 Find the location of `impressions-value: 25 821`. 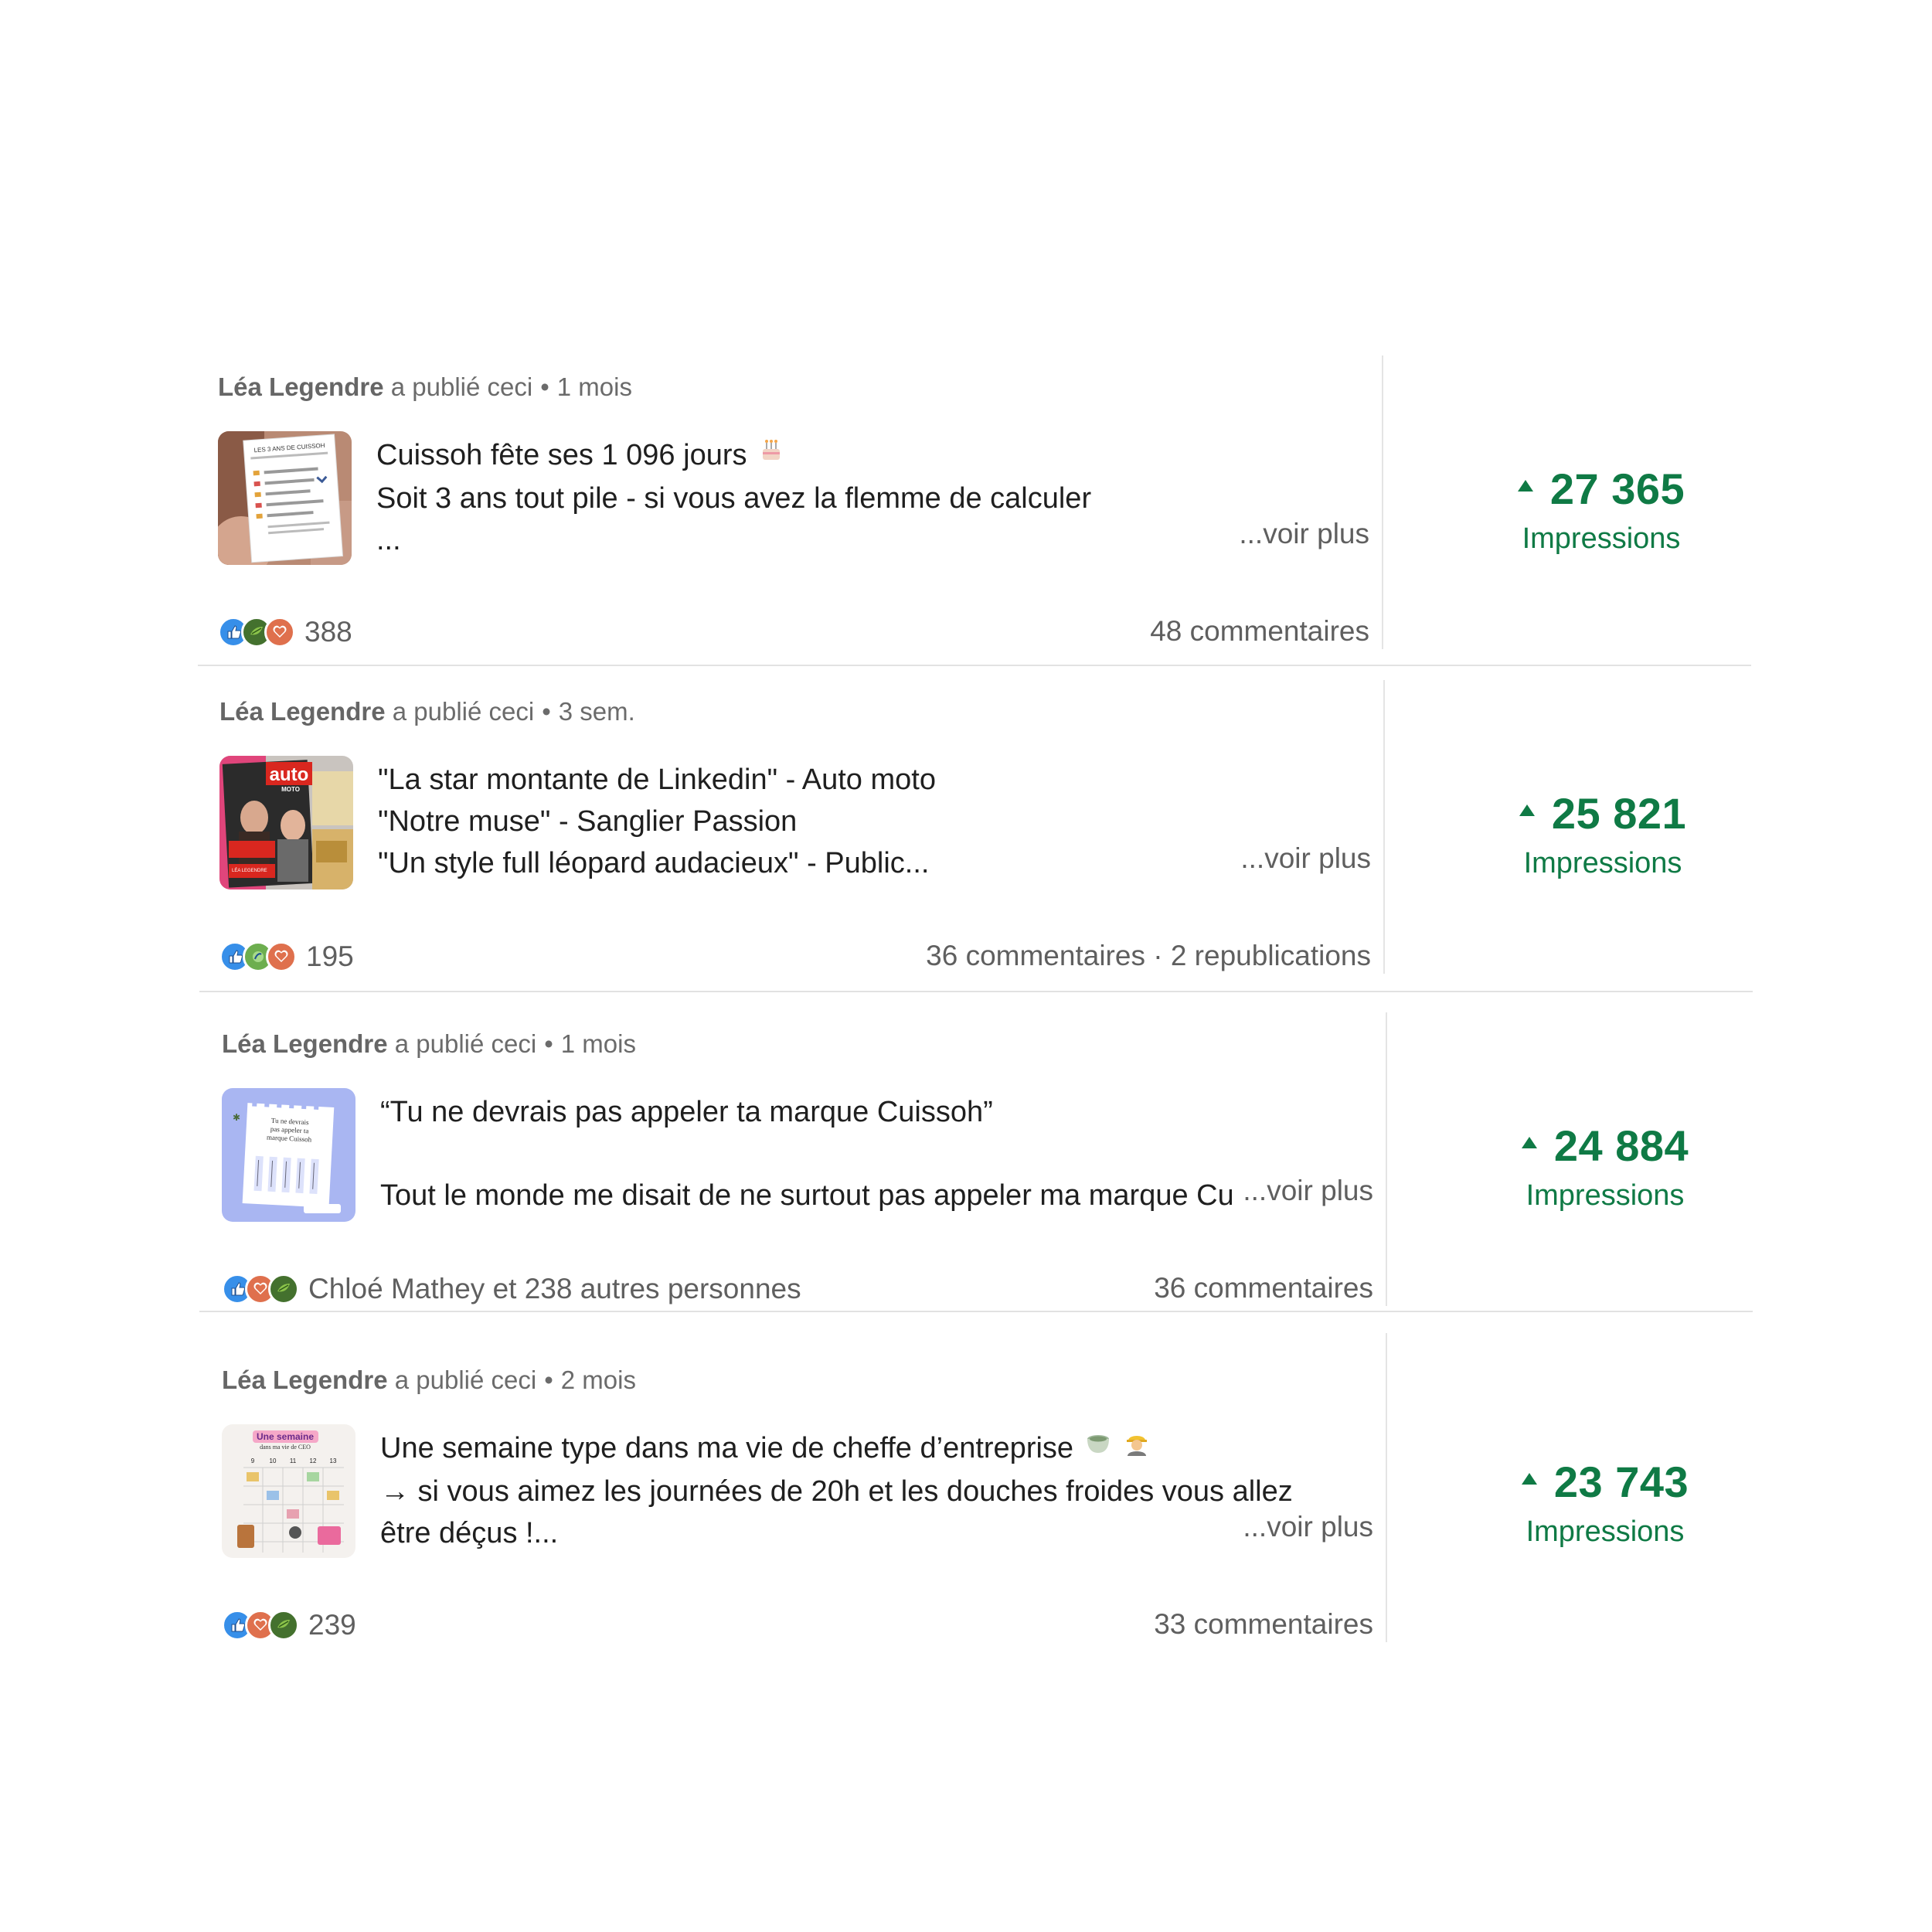

impressions-value: 25 821 is located at coordinates (1619, 814).